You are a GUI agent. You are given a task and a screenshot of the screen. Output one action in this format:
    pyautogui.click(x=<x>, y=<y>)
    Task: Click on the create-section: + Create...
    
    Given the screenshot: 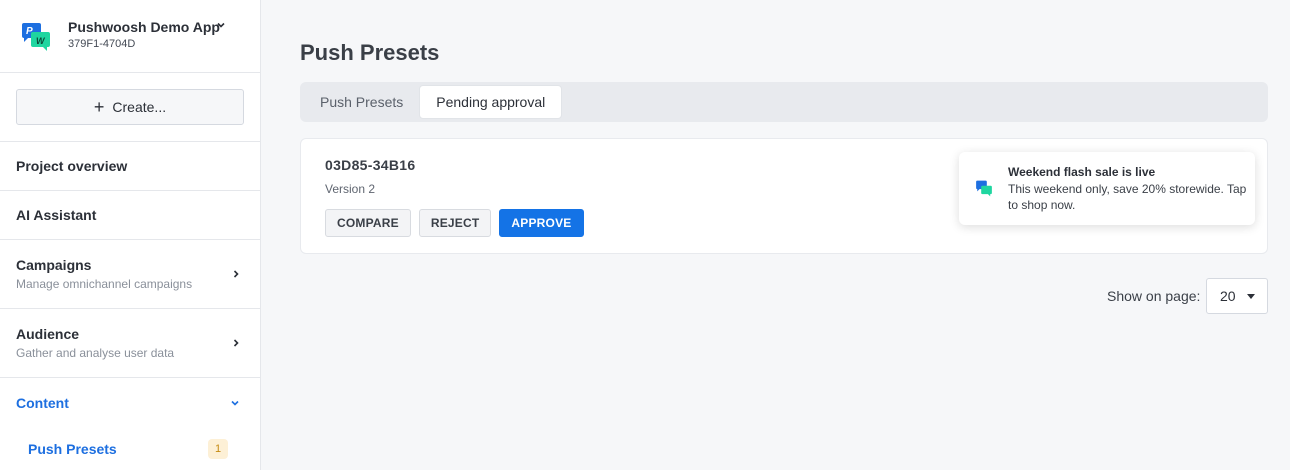 What is the action you would take?
    pyautogui.click(x=130, y=107)
    